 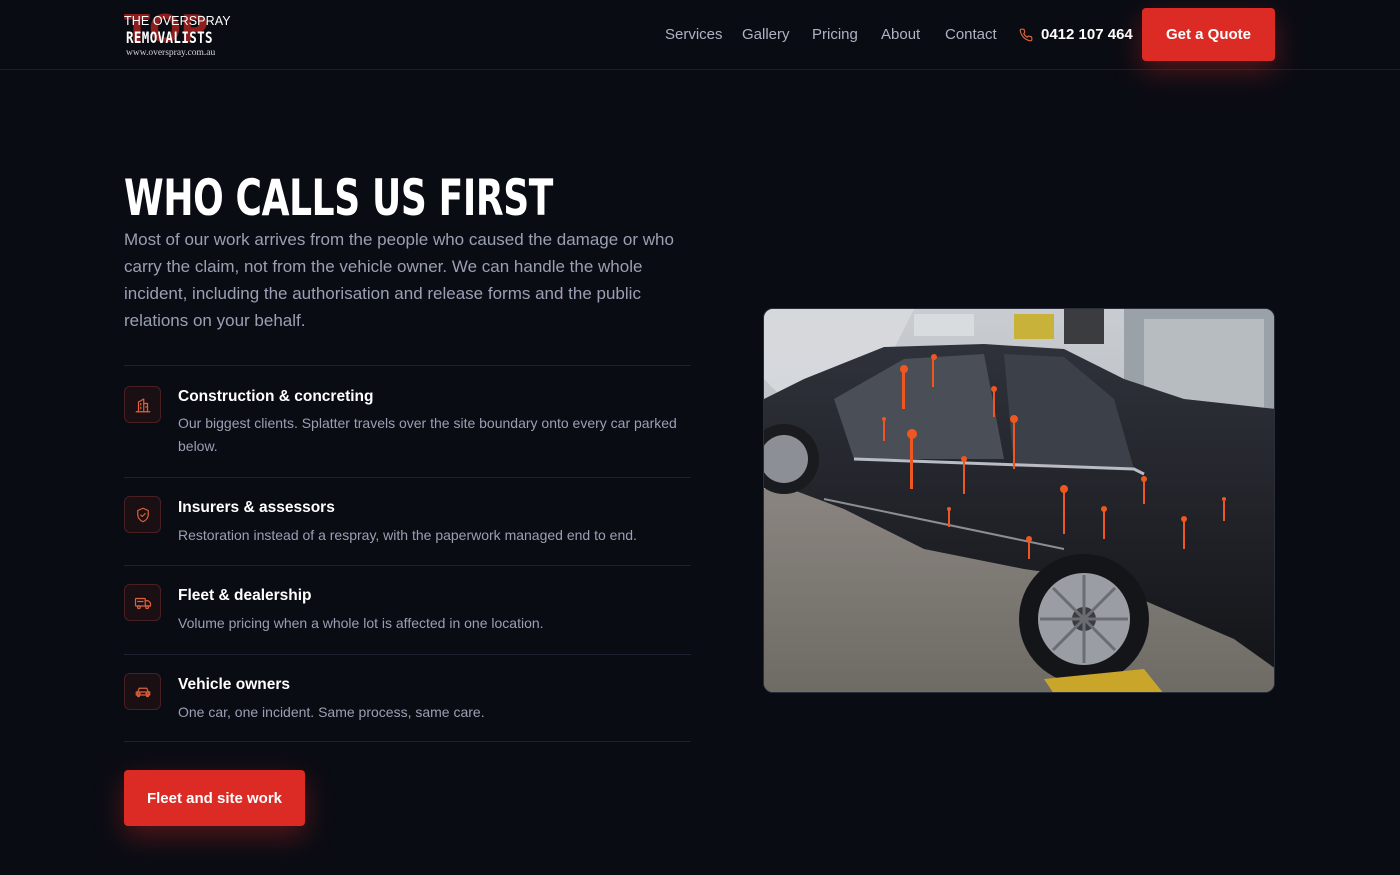 What do you see at coordinates (256, 507) in the screenshot?
I see `client-item-title: Insurers & assessors` at bounding box center [256, 507].